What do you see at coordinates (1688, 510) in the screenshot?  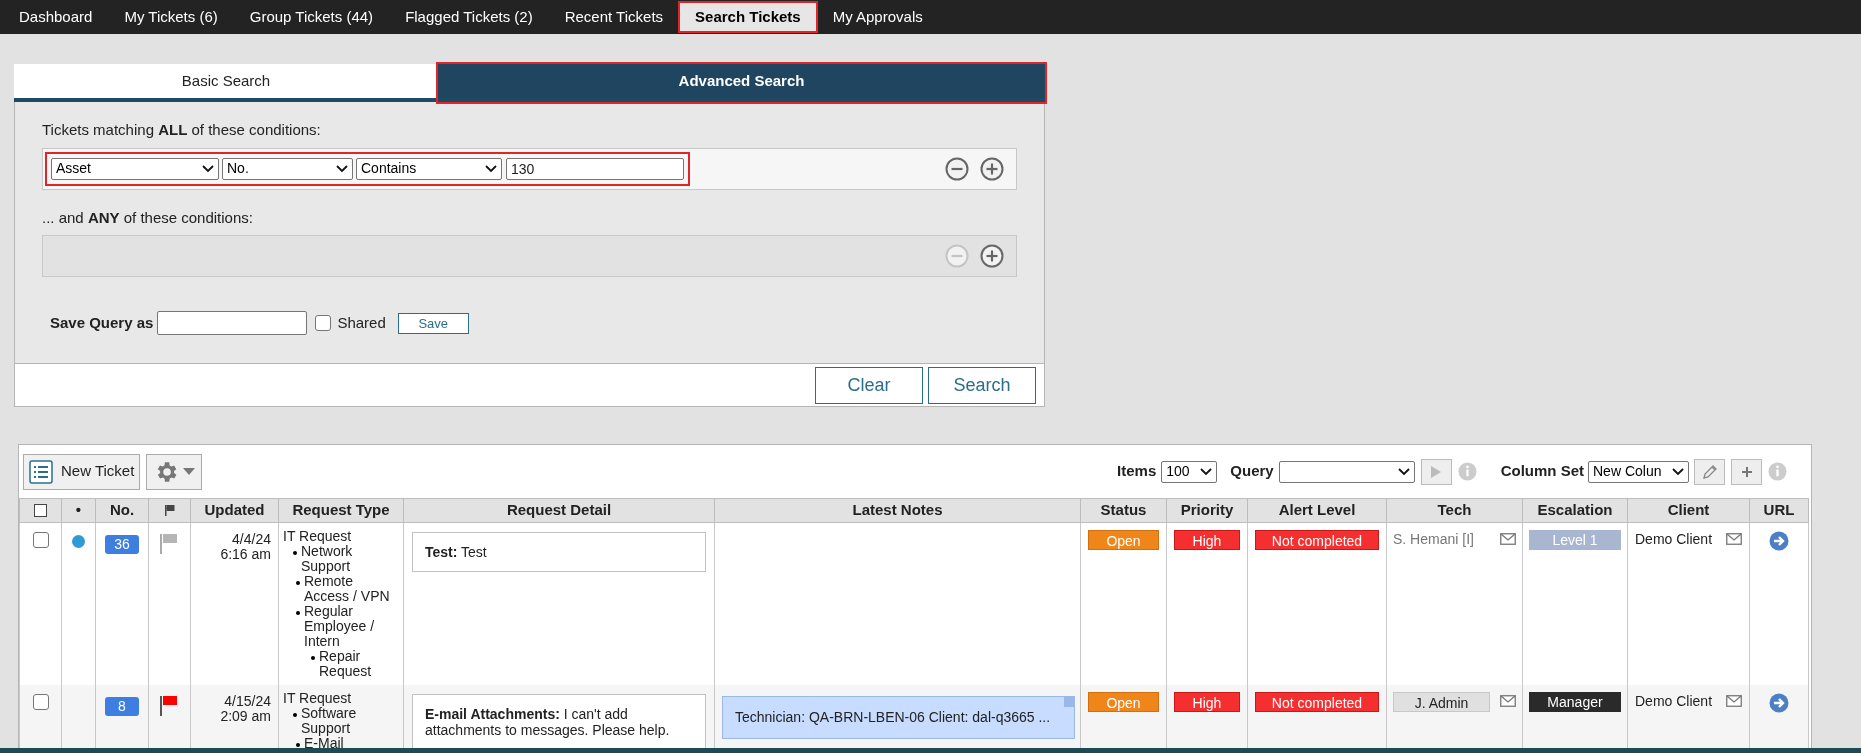 I see `column-header: Client` at bounding box center [1688, 510].